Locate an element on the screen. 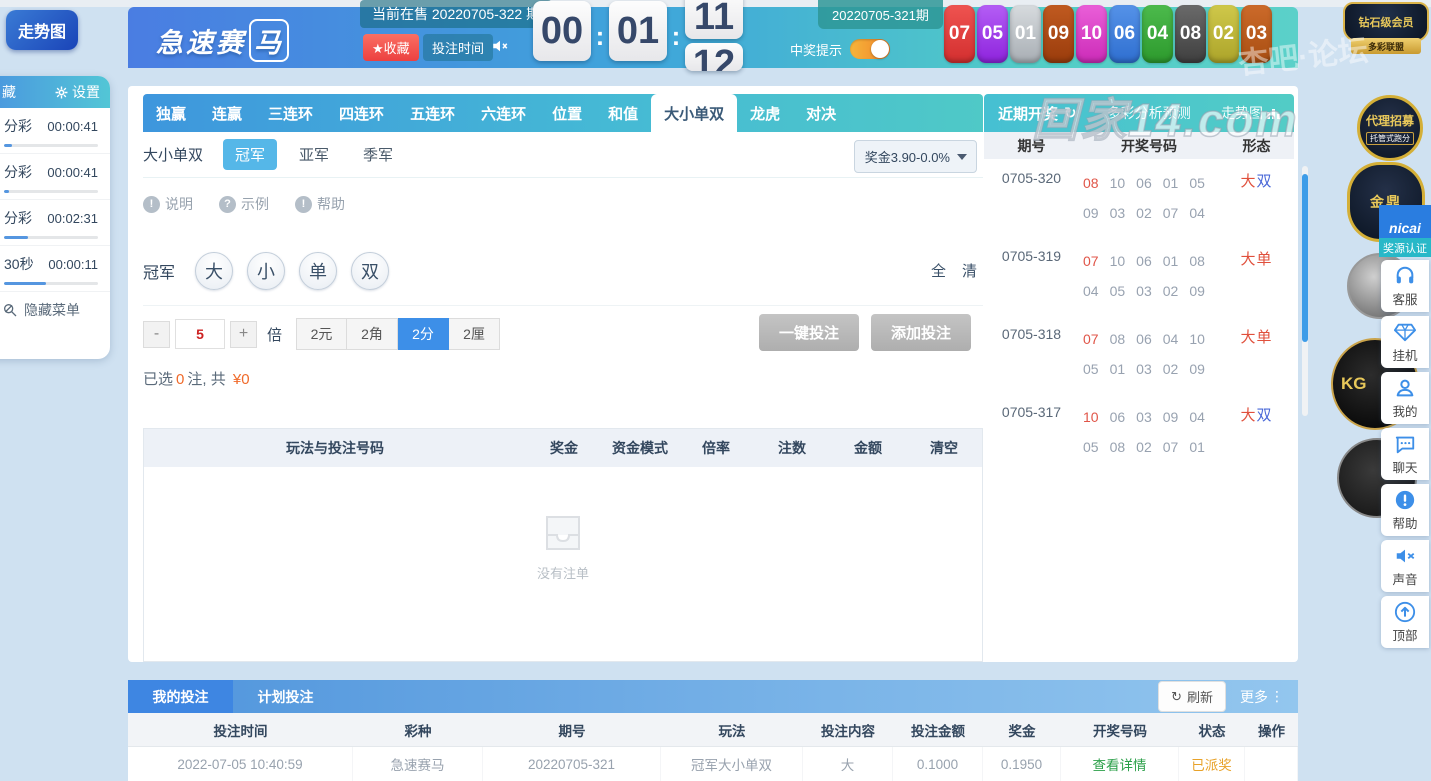 The height and width of the screenshot is (781, 1431). draw-numbers: 08 10 06 01 05 09 03 02 07 04 is located at coordinates (1149, 198).